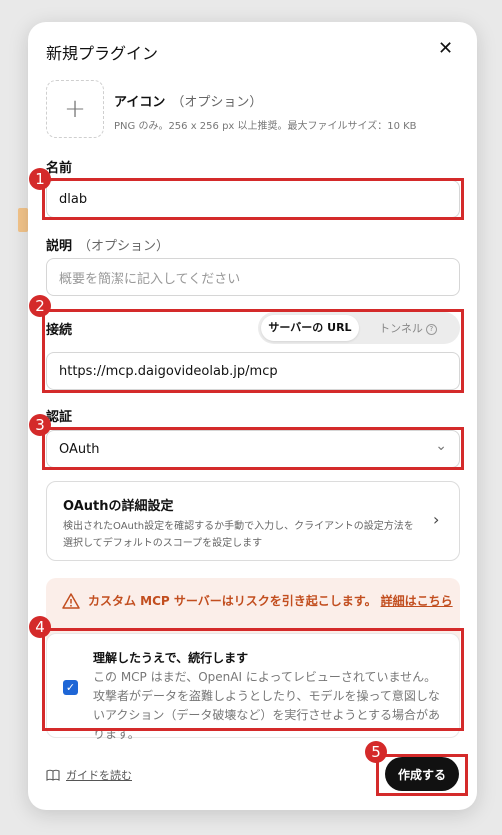  What do you see at coordinates (232, 601) in the screenshot?
I see `risk-warning-text: カスタム MCP サーバーはリスクを引き起こします。` at bounding box center [232, 601].